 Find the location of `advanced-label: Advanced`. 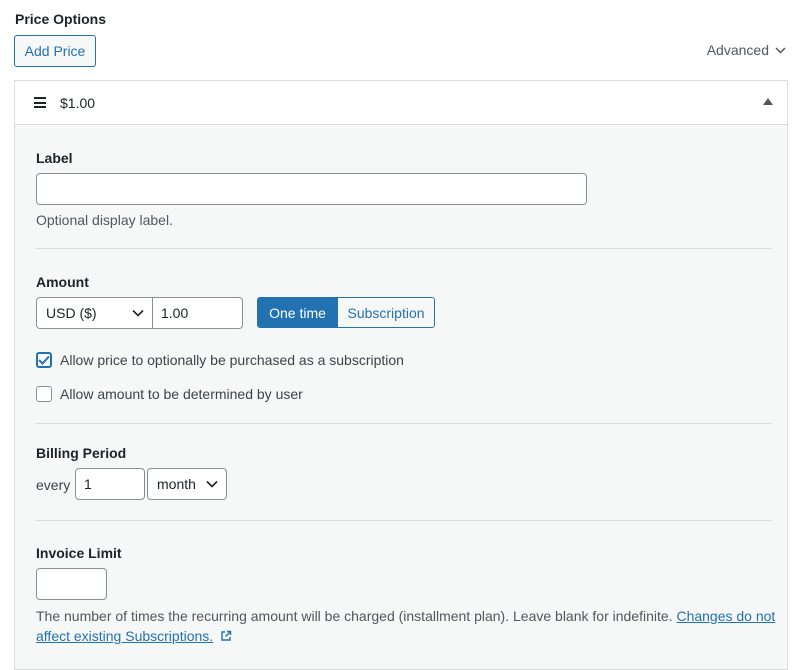

advanced-label: Advanced is located at coordinates (737, 50).